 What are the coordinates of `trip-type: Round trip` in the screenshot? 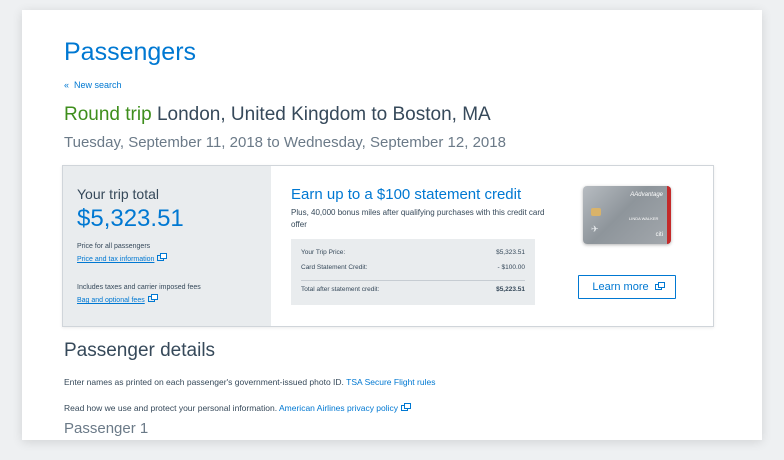 It's located at (108, 114).